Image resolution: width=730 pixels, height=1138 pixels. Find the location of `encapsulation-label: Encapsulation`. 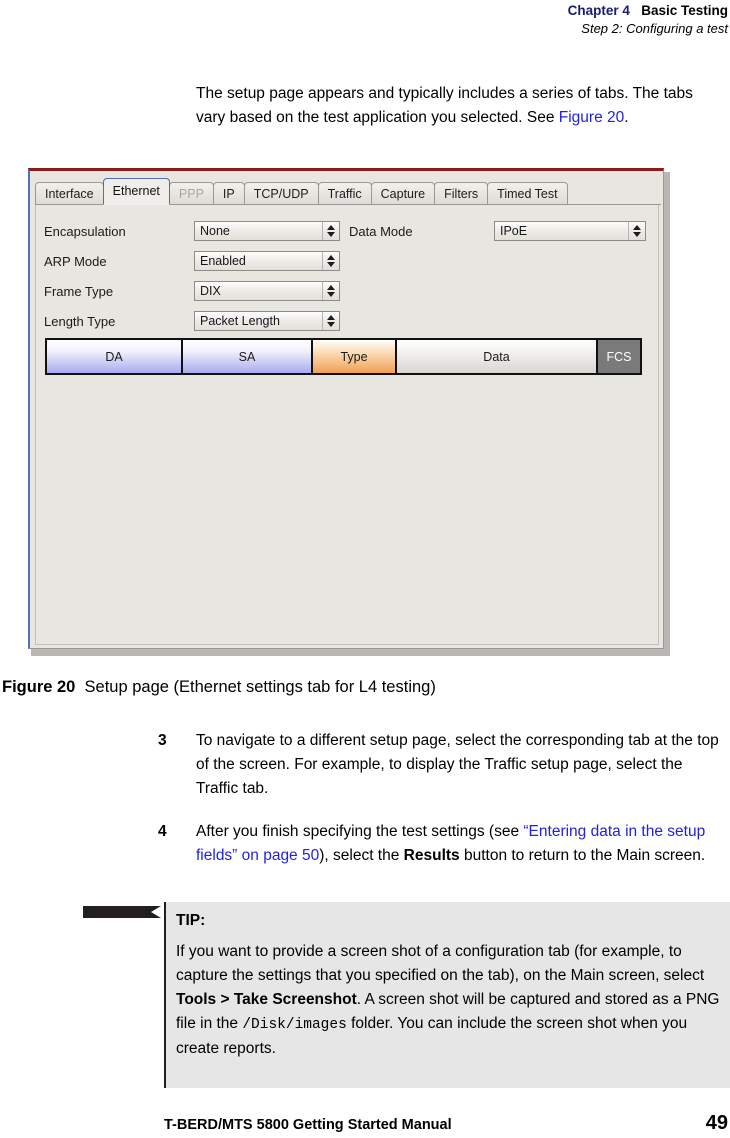

encapsulation-label: Encapsulation is located at coordinates (85, 231).